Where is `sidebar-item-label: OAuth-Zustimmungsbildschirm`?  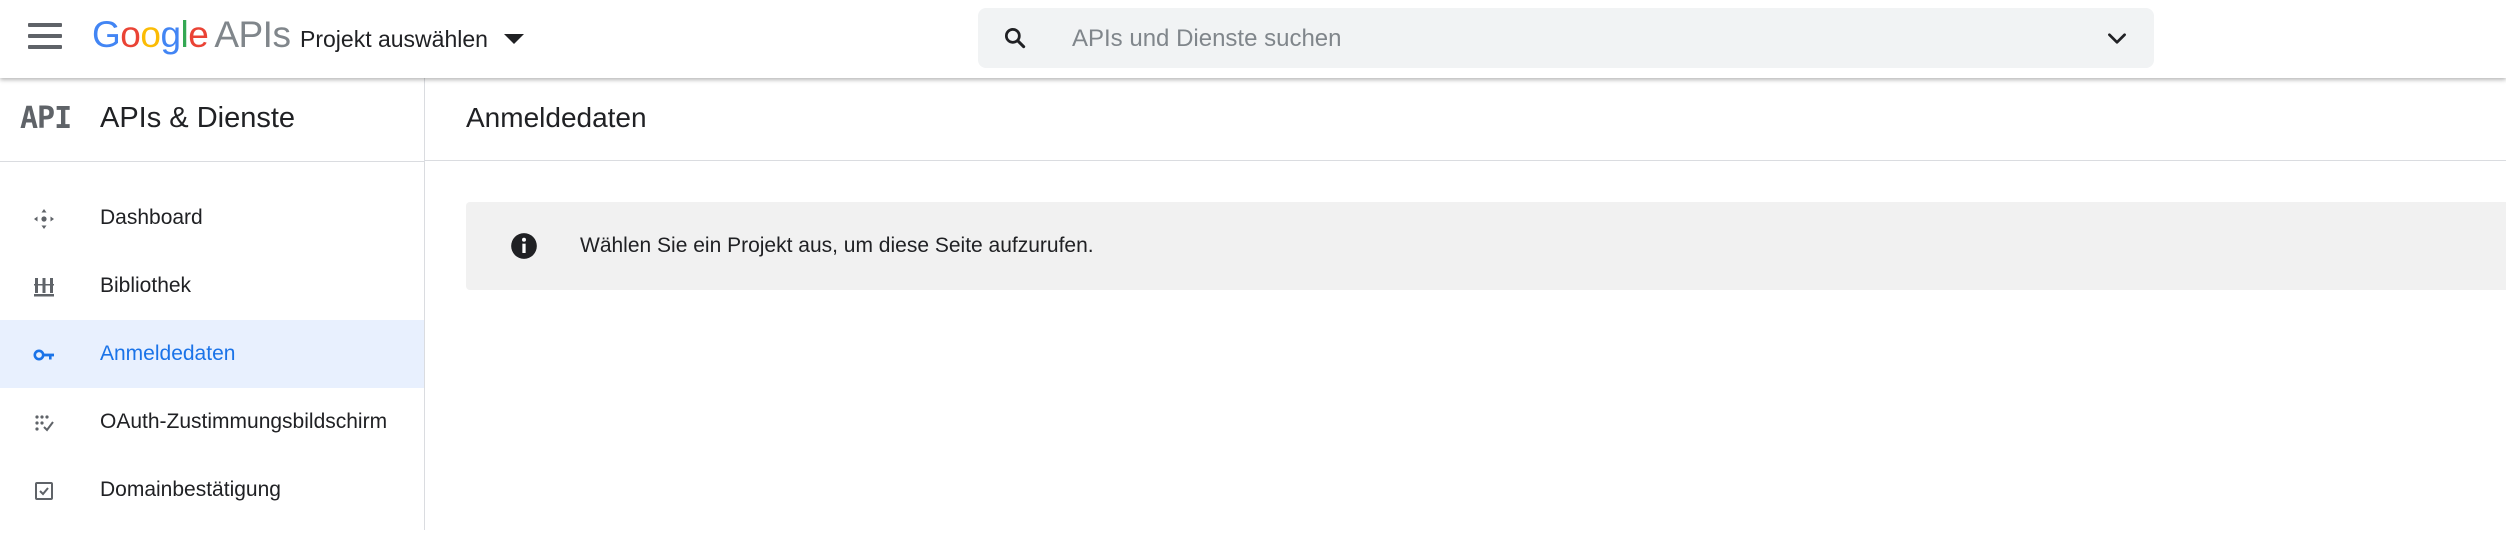 sidebar-item-label: OAuth-Zustimmungsbildschirm is located at coordinates (244, 421).